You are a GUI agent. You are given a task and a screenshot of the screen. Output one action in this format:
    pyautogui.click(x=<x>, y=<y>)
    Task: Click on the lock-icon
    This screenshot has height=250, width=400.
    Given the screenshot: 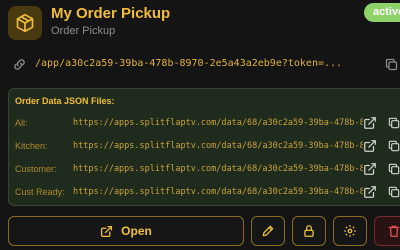 What is the action you would take?
    pyautogui.click(x=309, y=231)
    